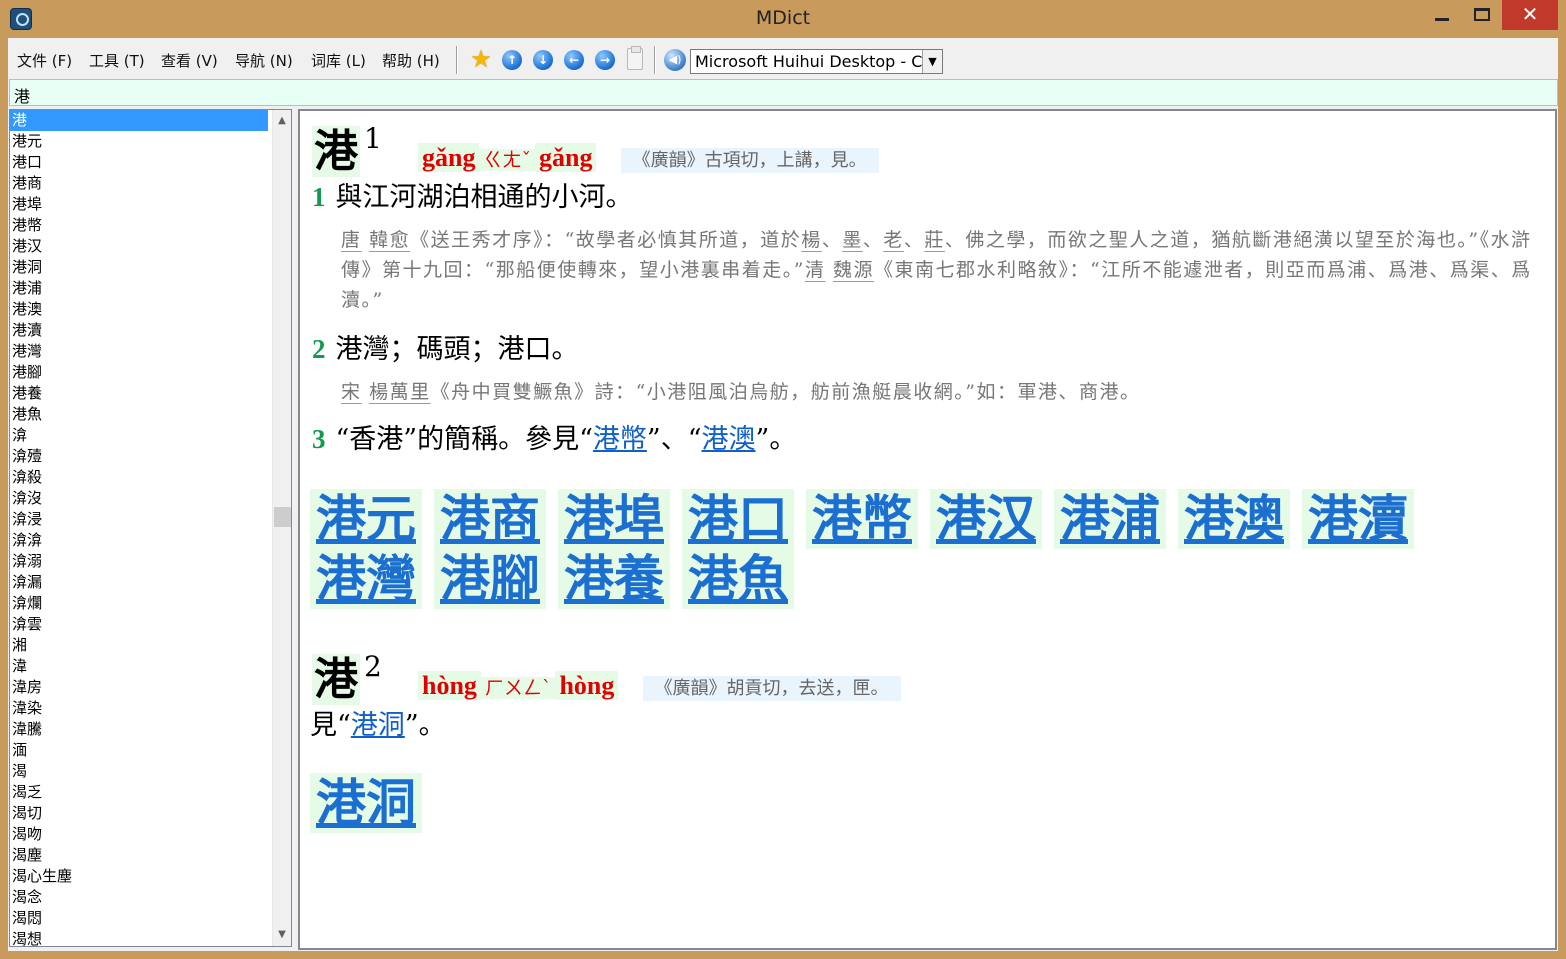 Image resolution: width=1566 pixels, height=959 pixels. I want to click on word-list-item: 渴心生塵, so click(139, 876).